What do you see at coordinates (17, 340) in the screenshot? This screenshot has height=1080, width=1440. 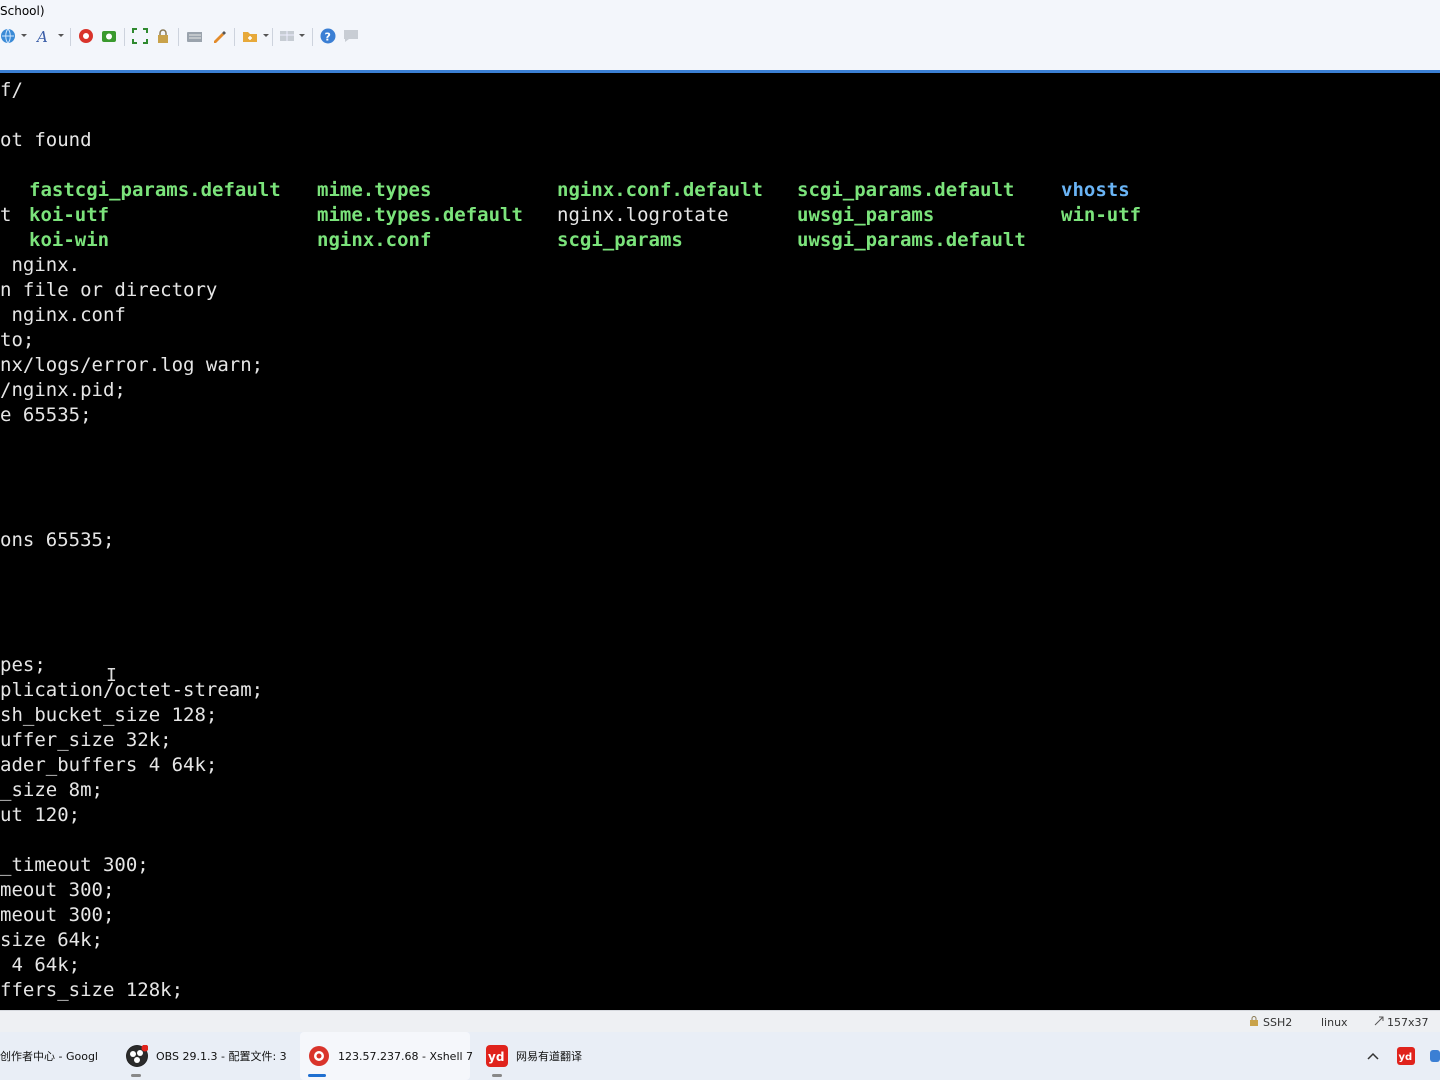 I see `terminal-line: to;` at bounding box center [17, 340].